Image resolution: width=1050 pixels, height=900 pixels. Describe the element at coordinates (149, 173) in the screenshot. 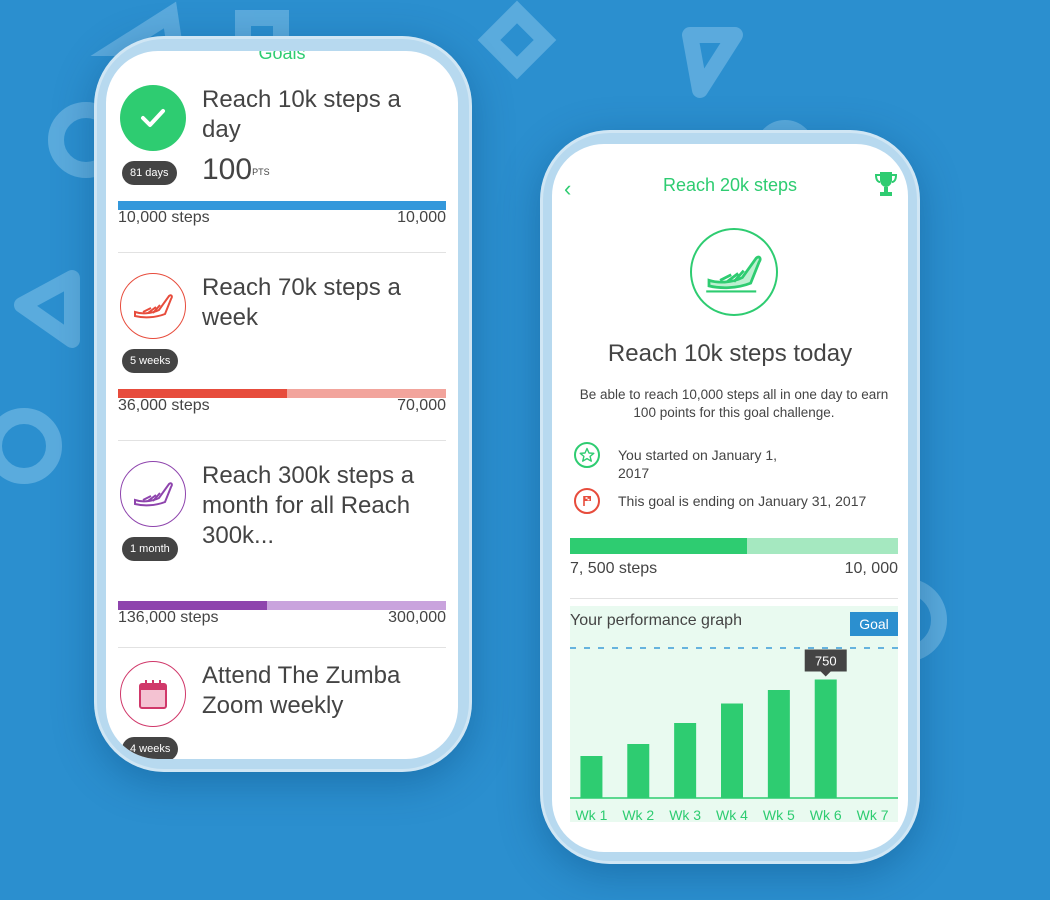

I see `duration-badge: 81 days` at that location.